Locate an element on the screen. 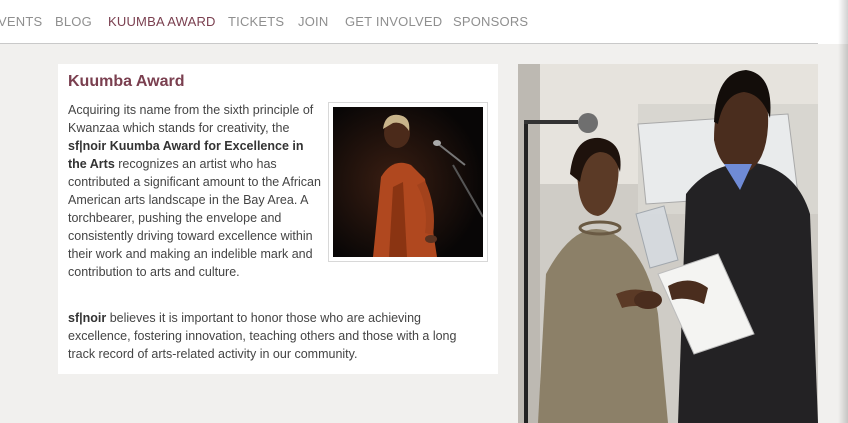 The width and height of the screenshot is (848, 423). nav-item-blog: BLOG is located at coordinates (73, 21).